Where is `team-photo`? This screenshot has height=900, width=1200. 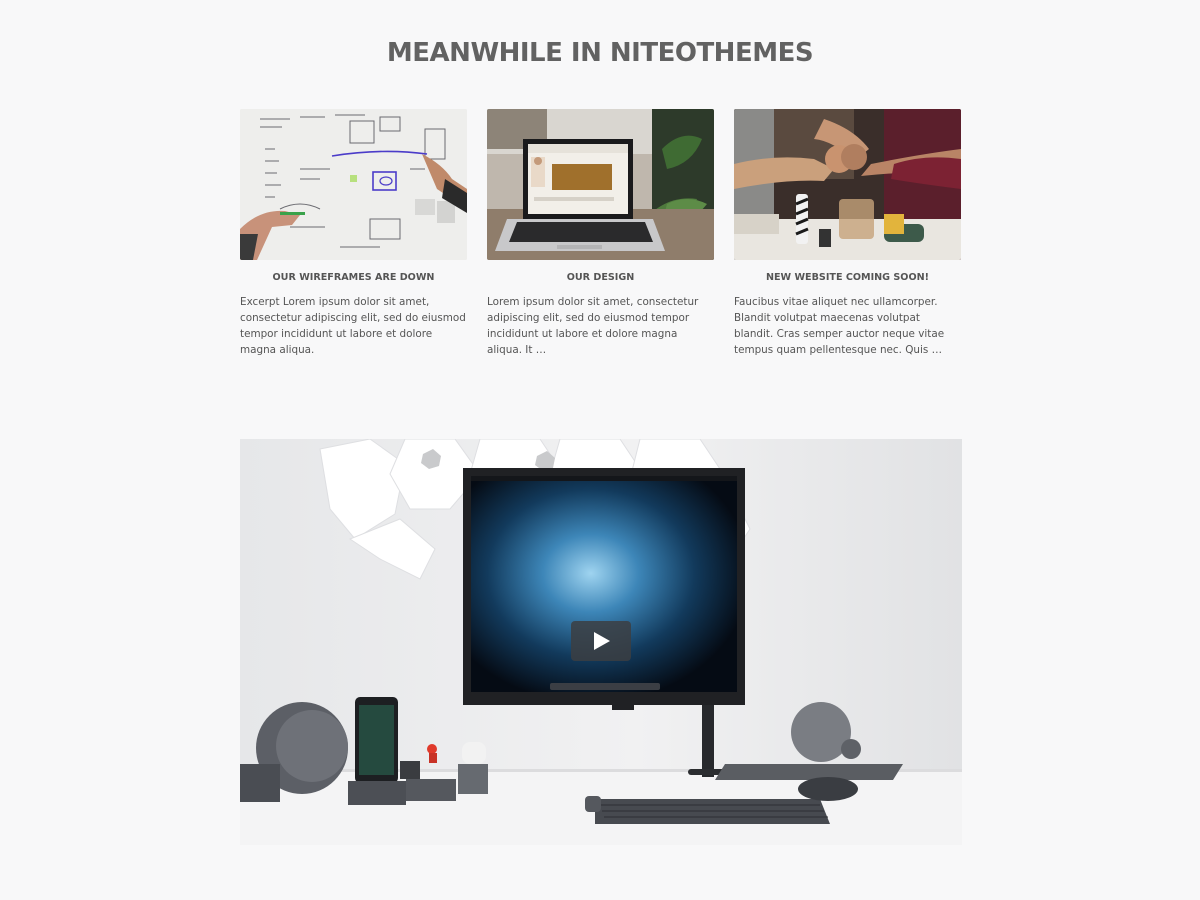
team-photo is located at coordinates (847, 184).